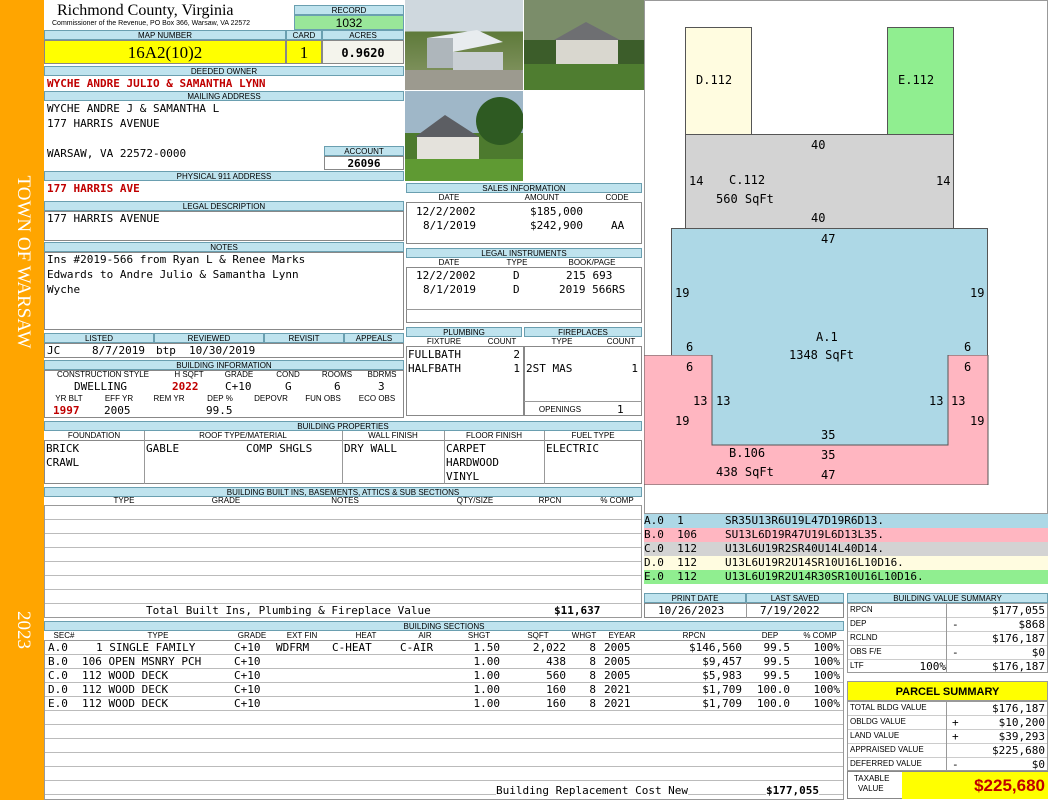 This screenshot has width=1050, height=800. Describe the element at coordinates (747, 180) in the screenshot. I see `sketch-c-label: C.112` at that location.